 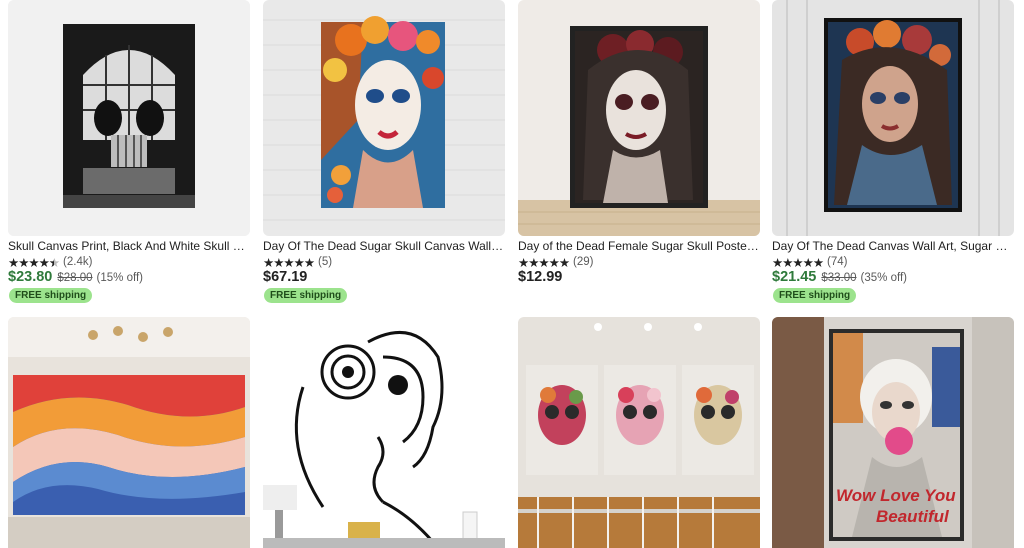 I want to click on rating-count: (5), so click(x=325, y=262).